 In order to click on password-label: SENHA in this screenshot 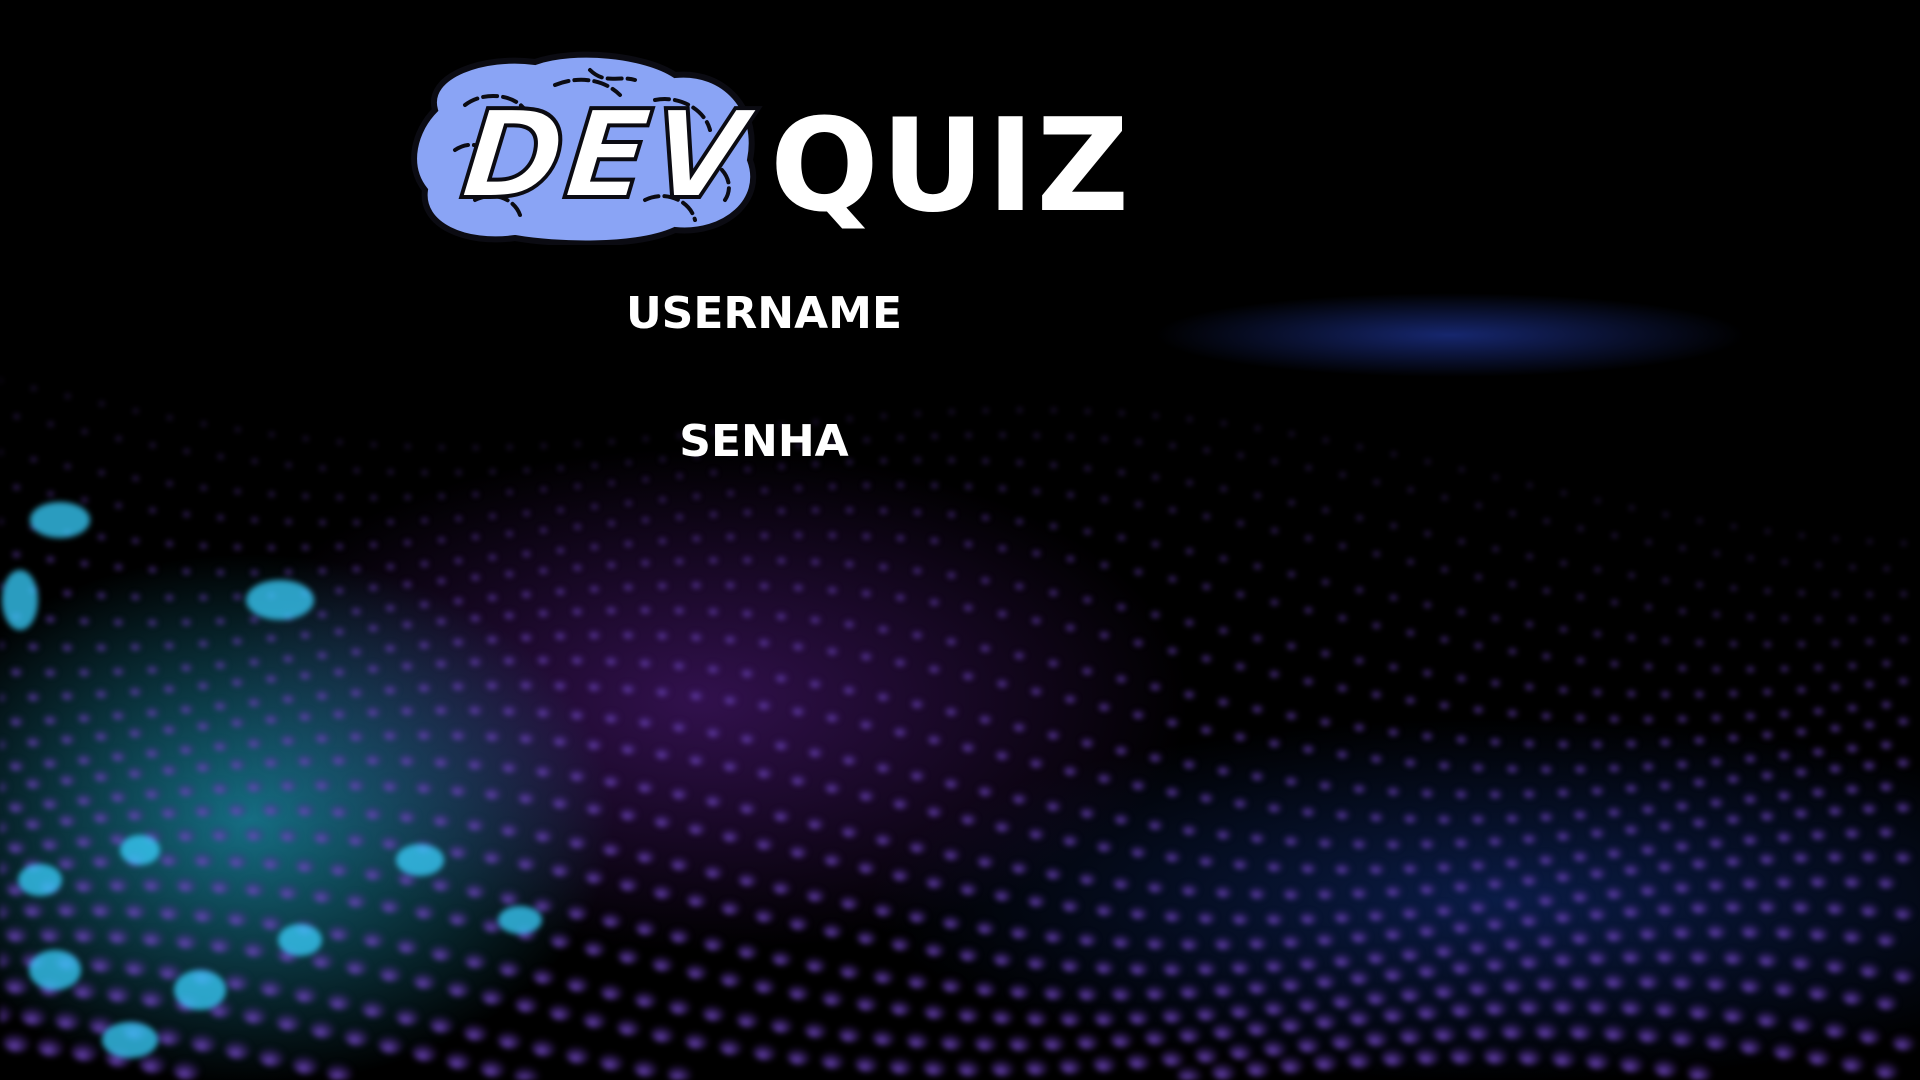, I will do `click(764, 441)`.